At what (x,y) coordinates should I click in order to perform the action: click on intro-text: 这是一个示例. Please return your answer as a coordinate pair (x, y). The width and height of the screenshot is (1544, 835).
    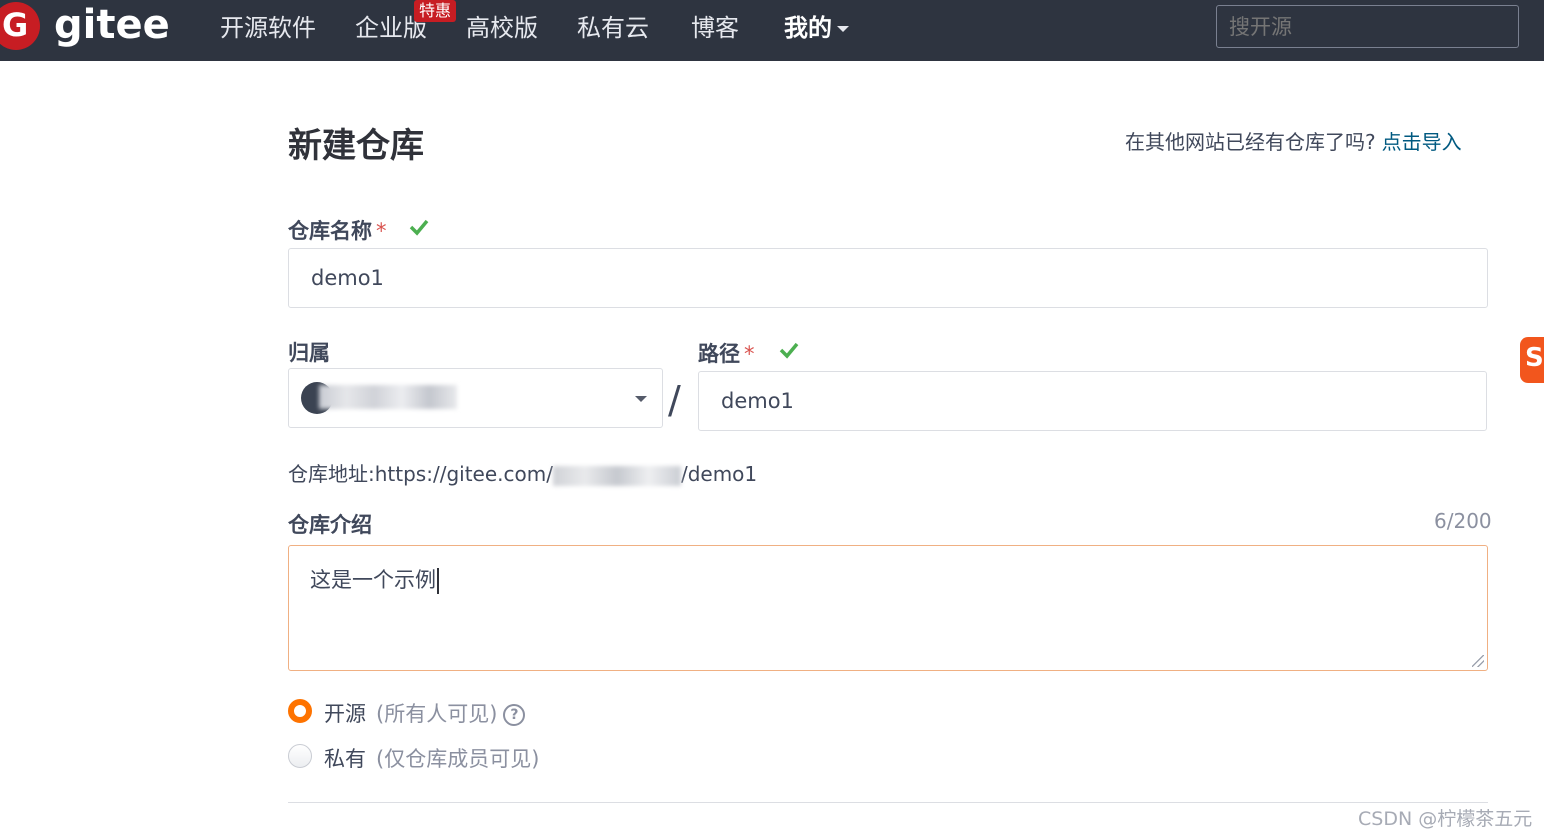
    Looking at the image, I should click on (373, 580).